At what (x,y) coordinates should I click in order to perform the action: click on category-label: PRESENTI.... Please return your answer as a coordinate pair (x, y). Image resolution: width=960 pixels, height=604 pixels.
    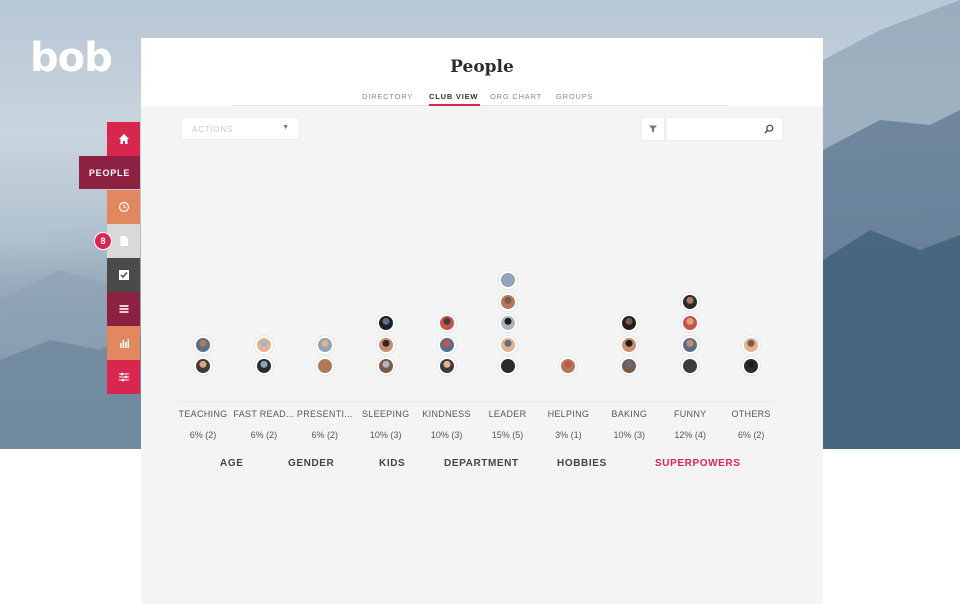
    Looking at the image, I should click on (325, 414).